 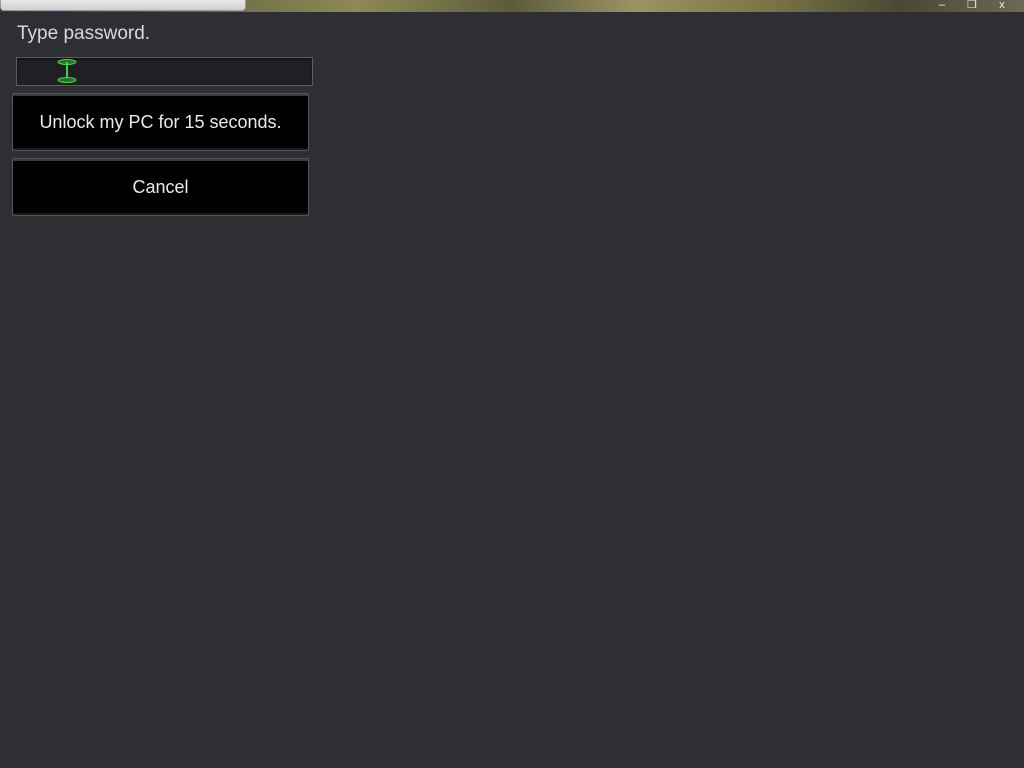 What do you see at coordinates (160, 187) in the screenshot?
I see `cancel-button: Cancel` at bounding box center [160, 187].